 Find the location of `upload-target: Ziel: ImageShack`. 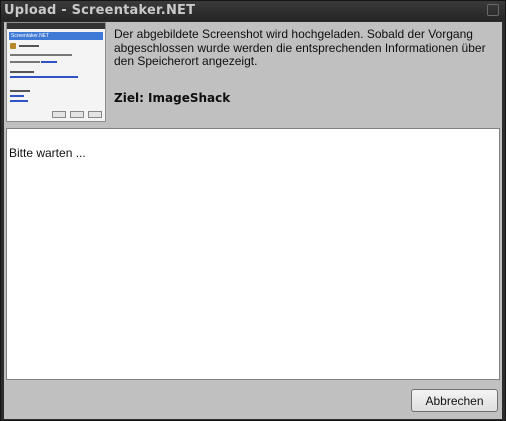

upload-target: Ziel: ImageShack is located at coordinates (172, 98).